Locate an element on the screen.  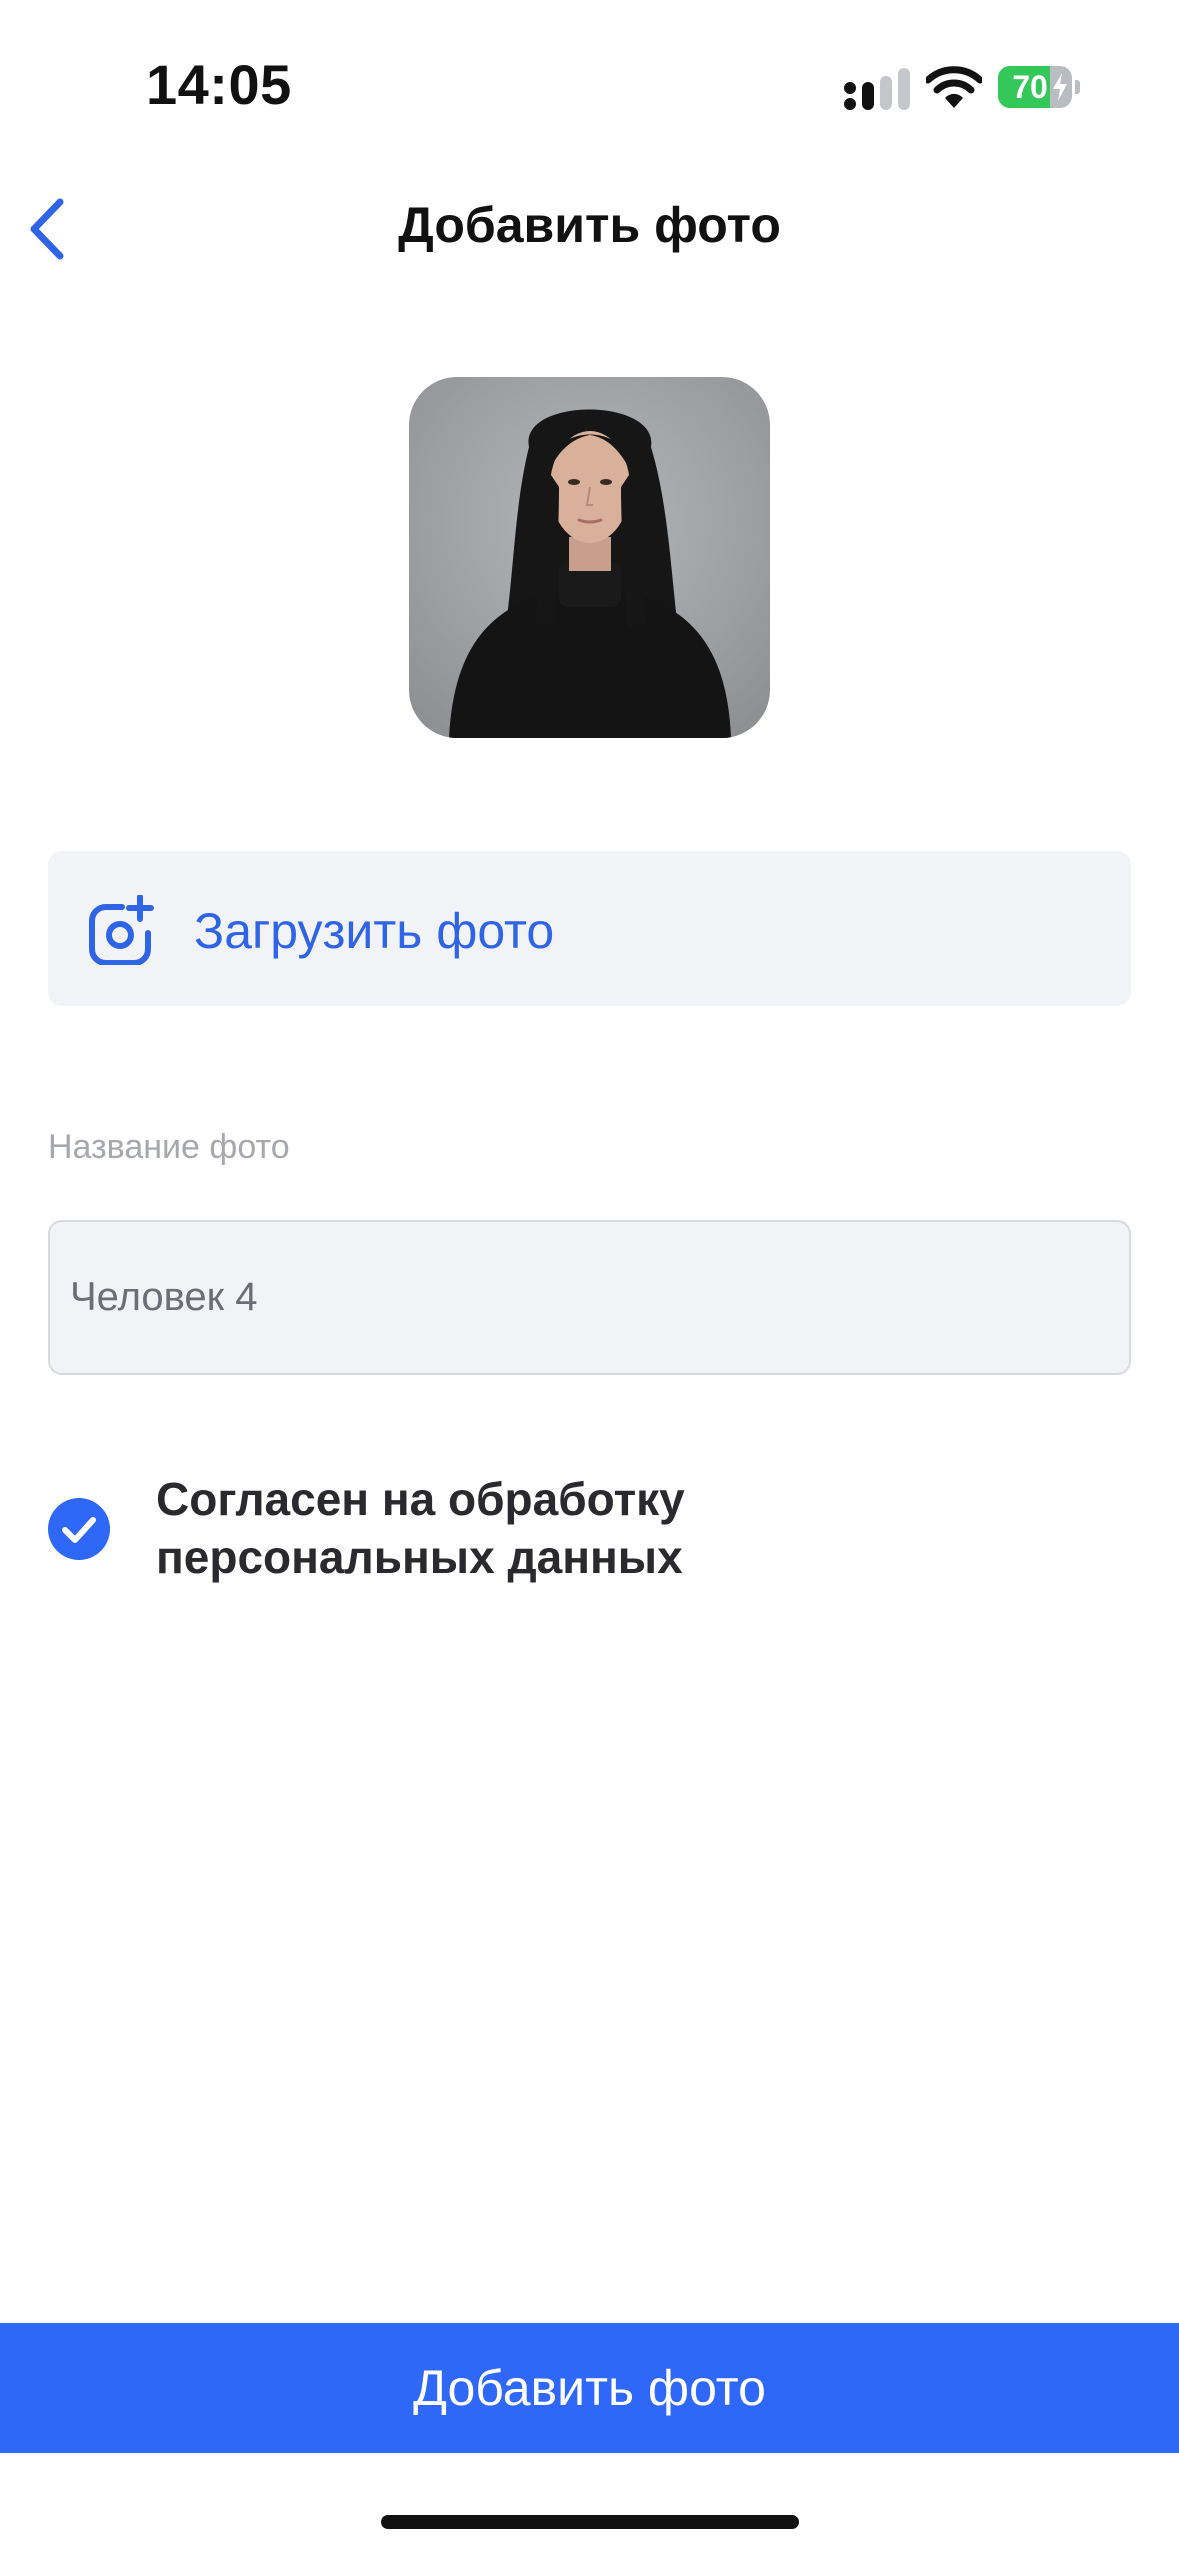
status-time: 14:05 is located at coordinates (219, 84).